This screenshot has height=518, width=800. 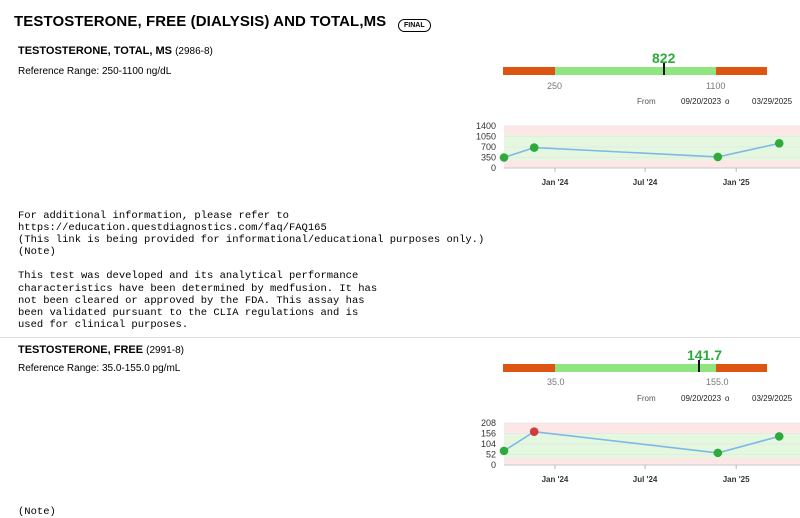 What do you see at coordinates (486, 137) in the screenshot?
I see `y-tick-label: 1050` at bounding box center [486, 137].